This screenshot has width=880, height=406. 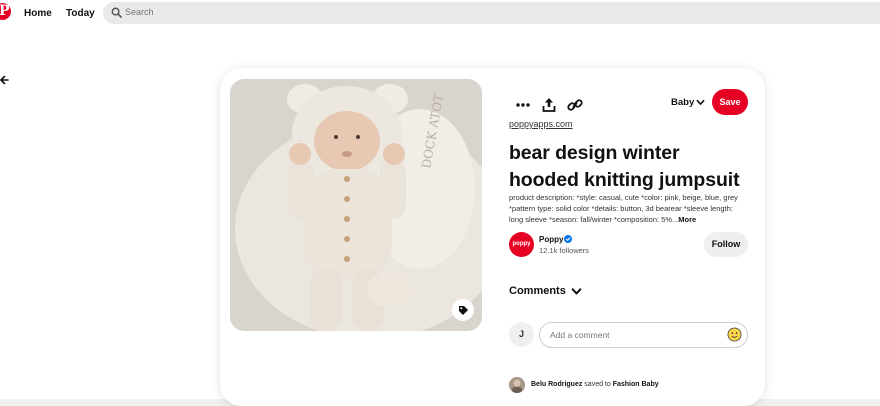 What do you see at coordinates (636, 384) in the screenshot?
I see `saved-board-name: Fashion Baby` at bounding box center [636, 384].